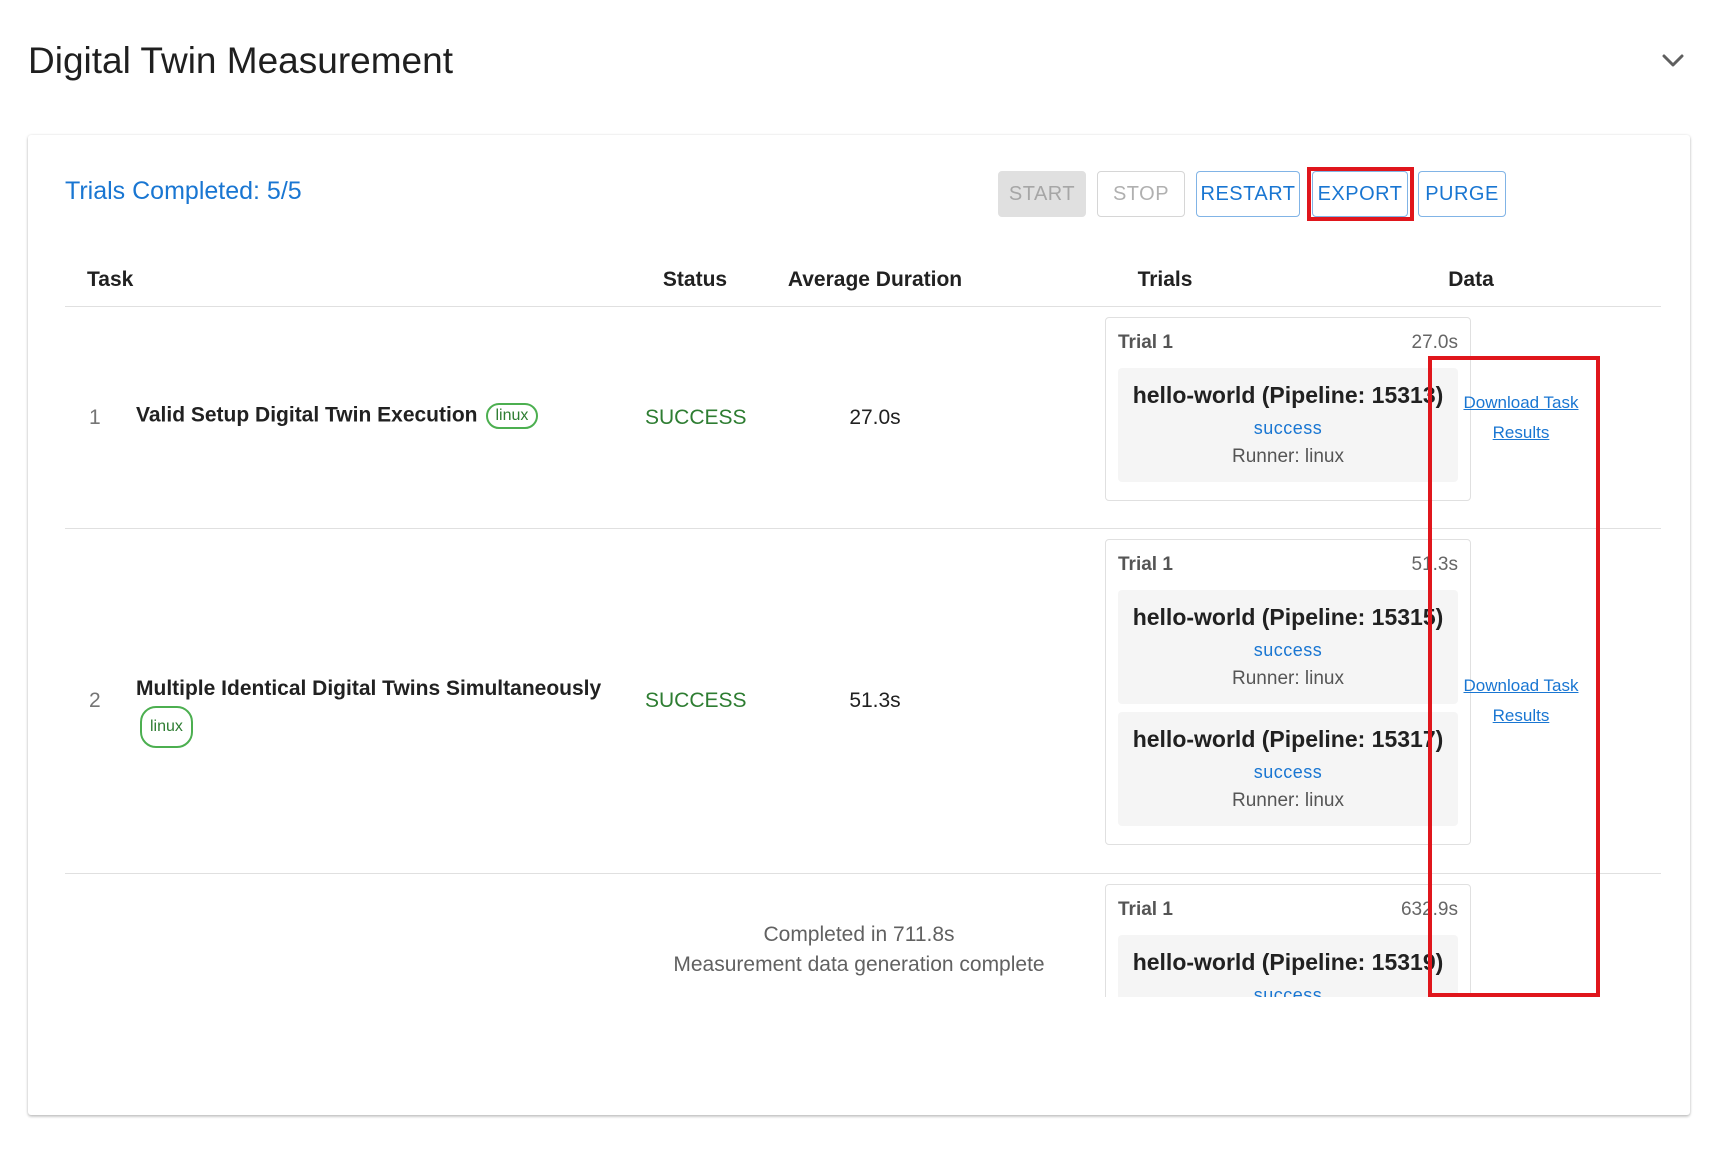  What do you see at coordinates (1288, 343) in the screenshot?
I see `trial-header: Trial 1 27.0s` at bounding box center [1288, 343].